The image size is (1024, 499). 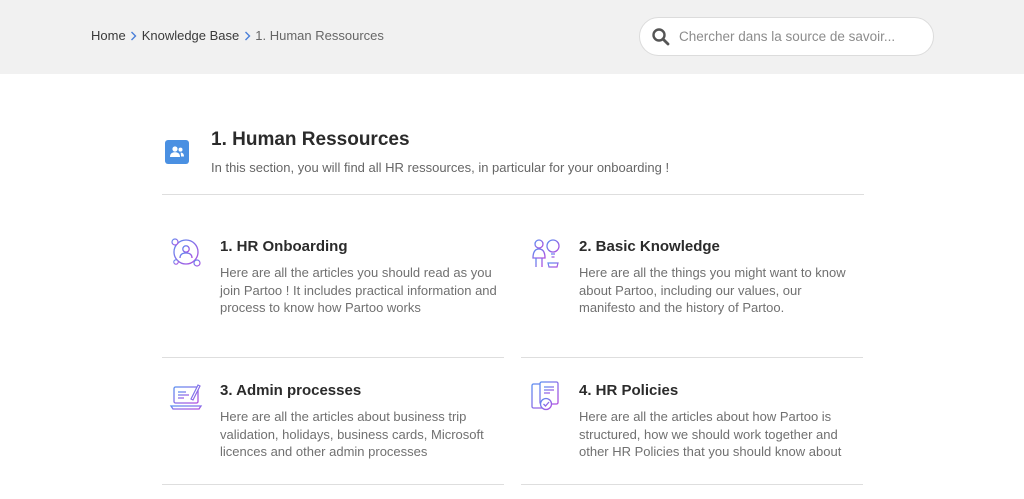 What do you see at coordinates (512, 37) in the screenshot?
I see `top-bar: Home Knowledge Base 1. Human Ressources` at bounding box center [512, 37].